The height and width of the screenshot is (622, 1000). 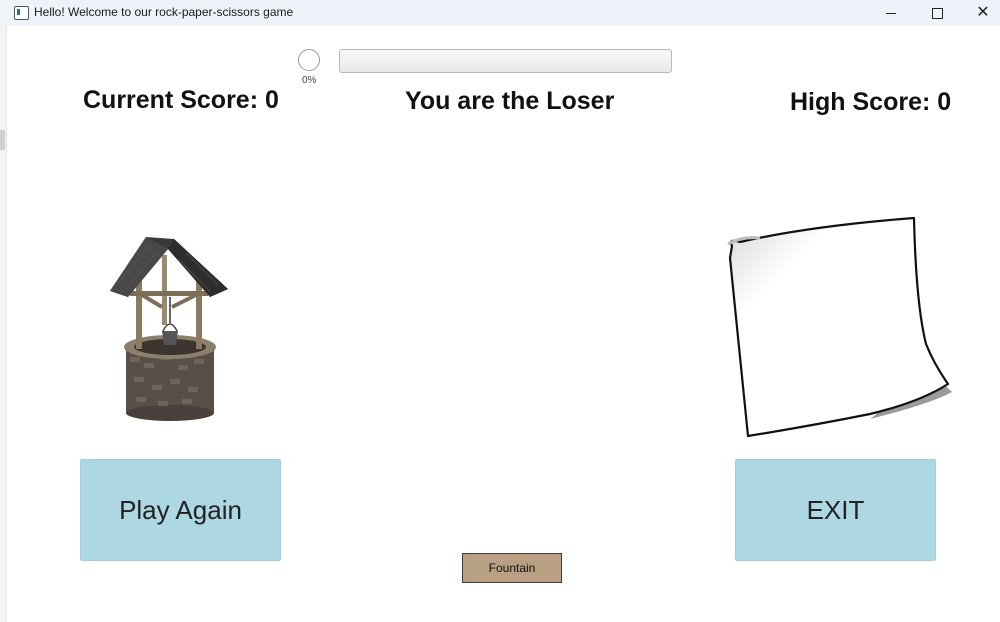 What do you see at coordinates (983, 12) in the screenshot?
I see `close-icon: ✕` at bounding box center [983, 12].